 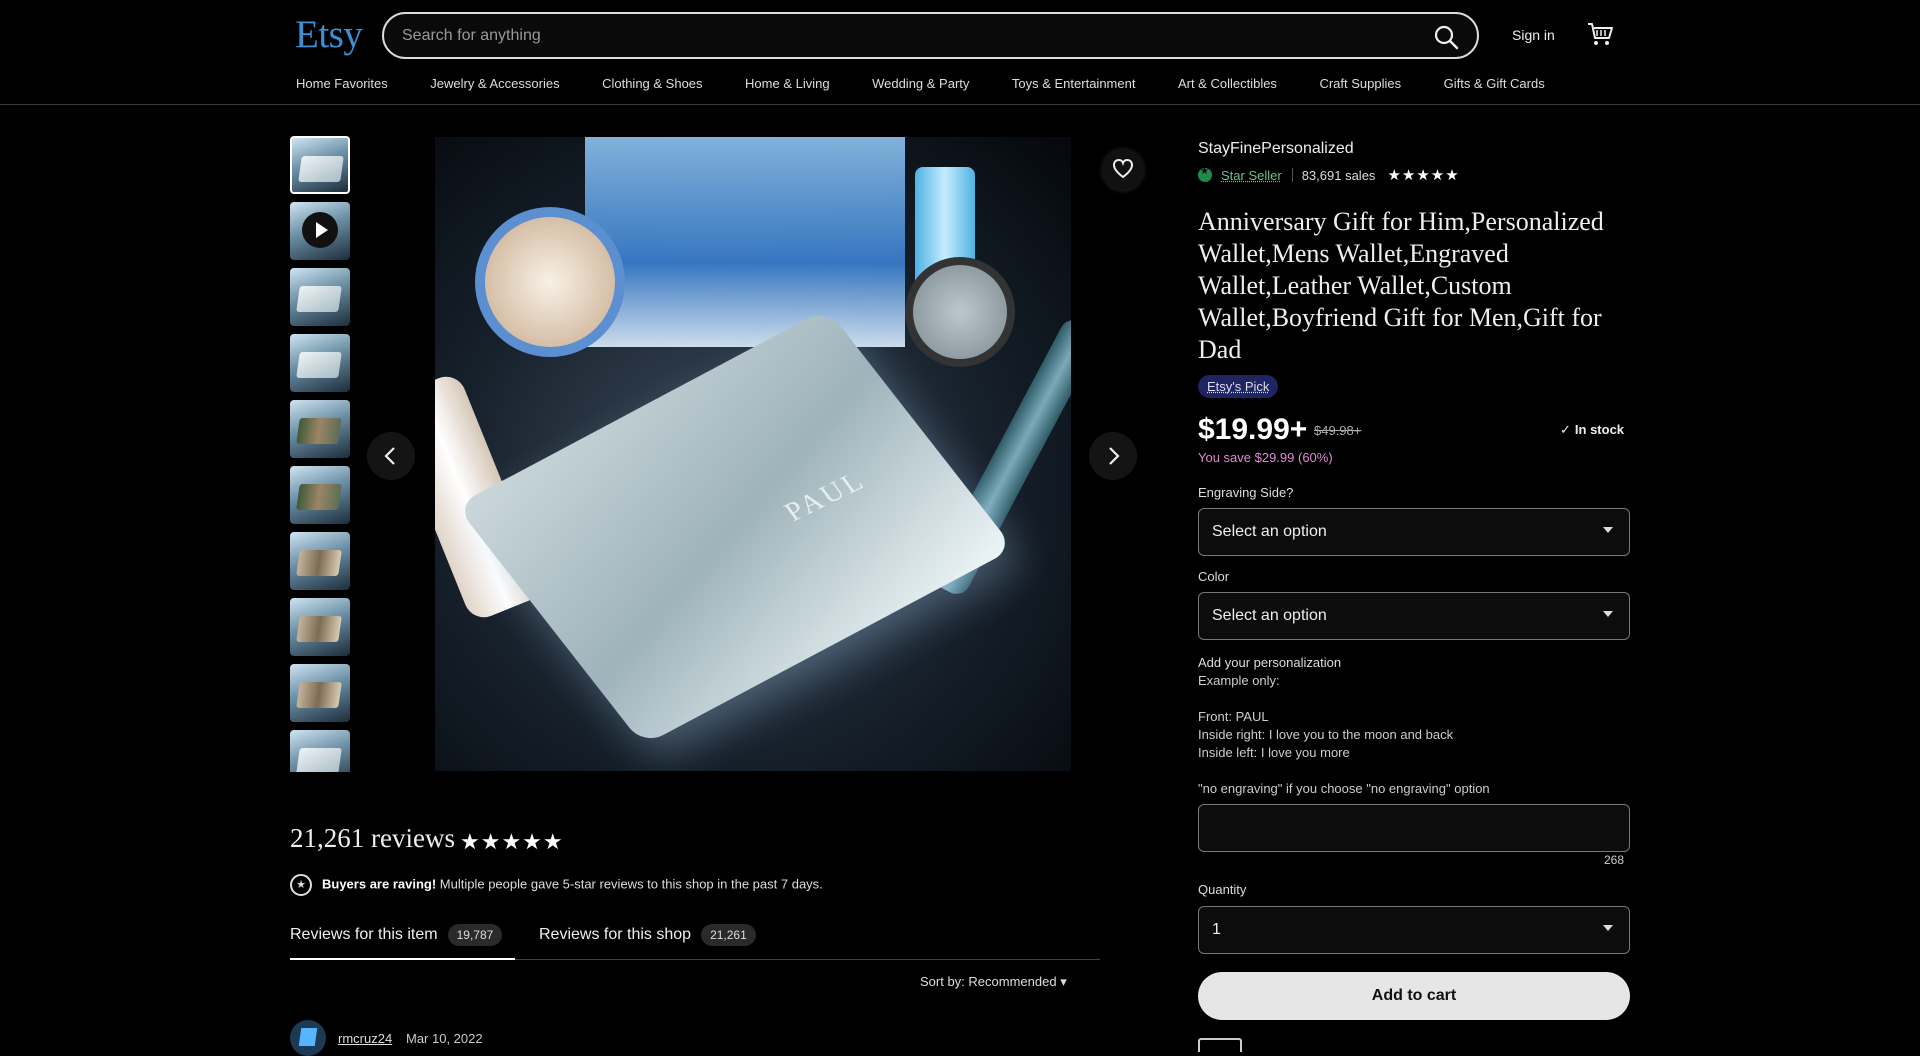 What do you see at coordinates (1269, 615) in the screenshot?
I see `color-value: Select an option` at bounding box center [1269, 615].